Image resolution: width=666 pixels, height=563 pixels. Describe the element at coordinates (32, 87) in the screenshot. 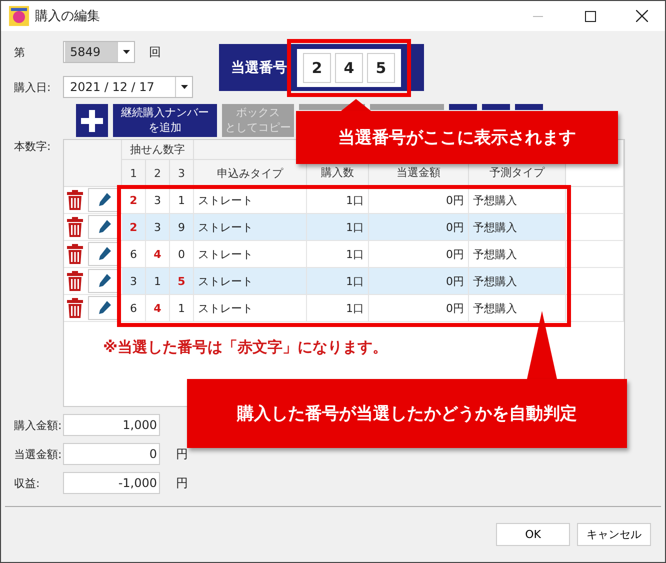

I see `purchase-date-label: 購入日:` at that location.